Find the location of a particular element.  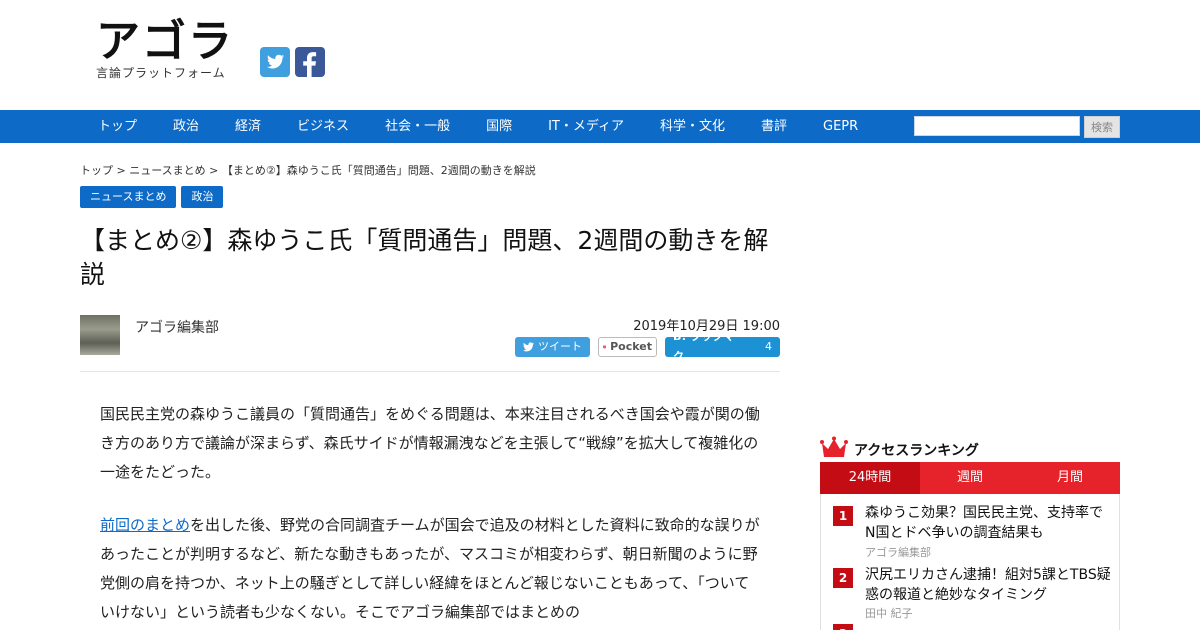

ranking-item: 2 沢尻エリカさん逮捕！組対5課とTBS疑惑の報道と絶妙なタイミング 田中 紀子 is located at coordinates (970, 588).